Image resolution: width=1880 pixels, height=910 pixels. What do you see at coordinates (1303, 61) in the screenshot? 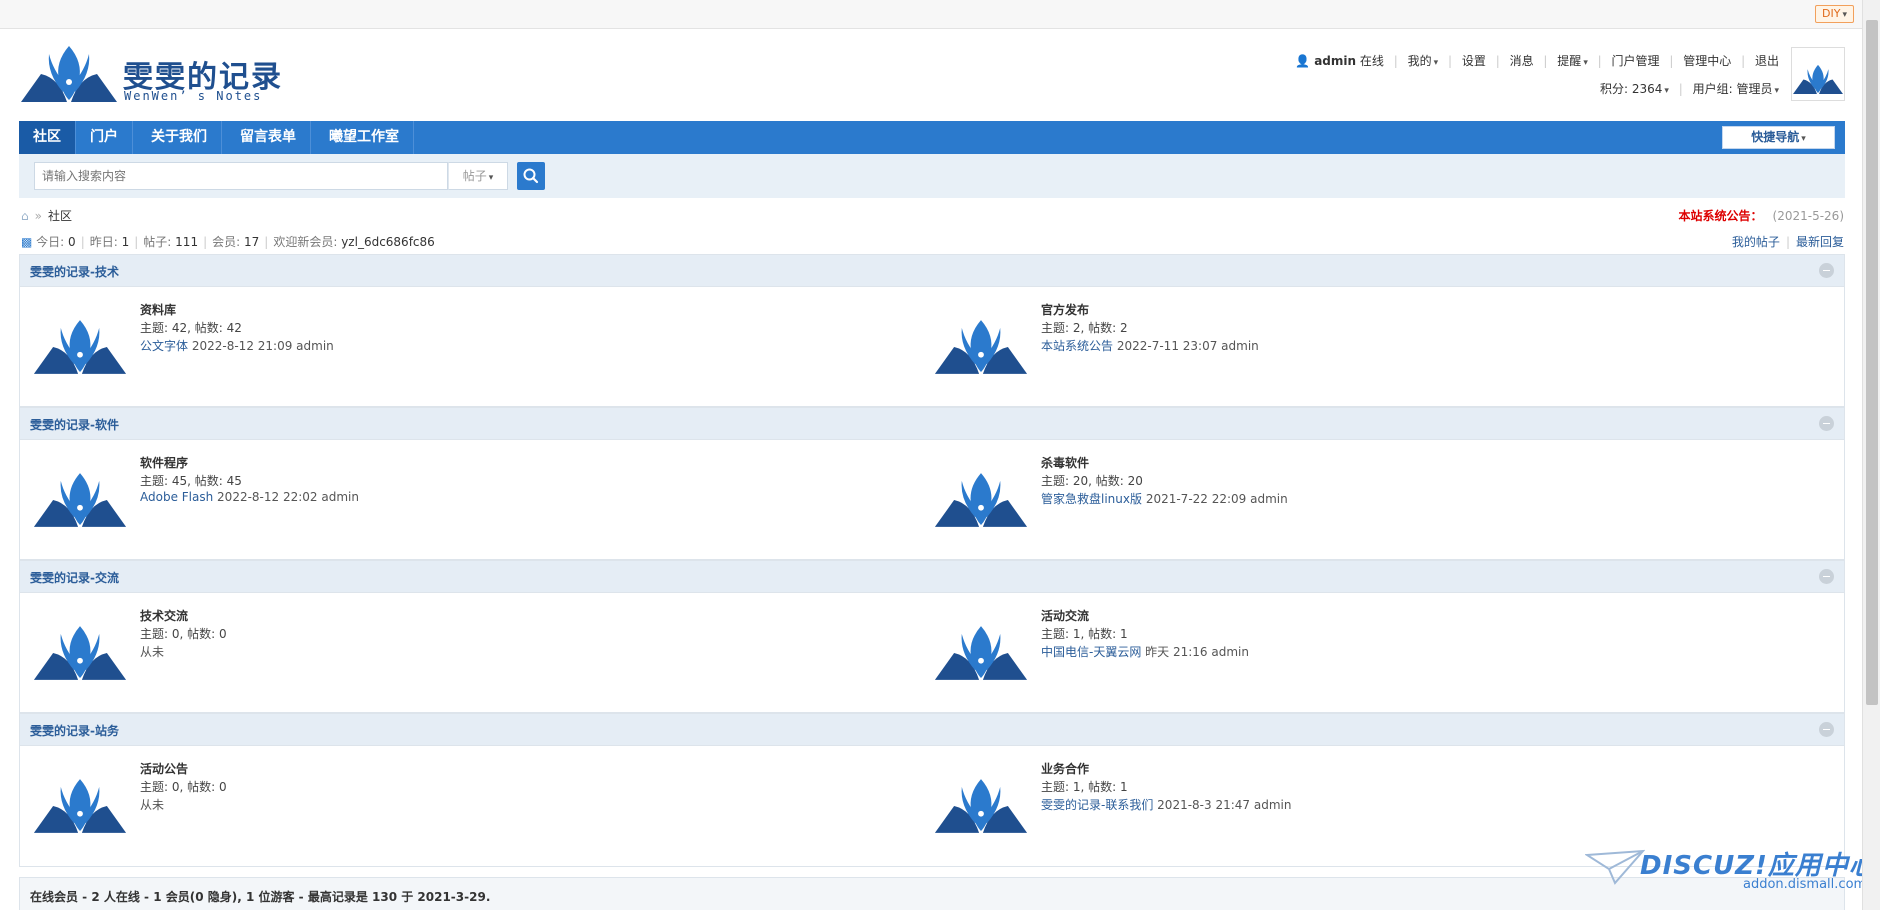
I see `user-icon: 👤` at bounding box center [1303, 61].